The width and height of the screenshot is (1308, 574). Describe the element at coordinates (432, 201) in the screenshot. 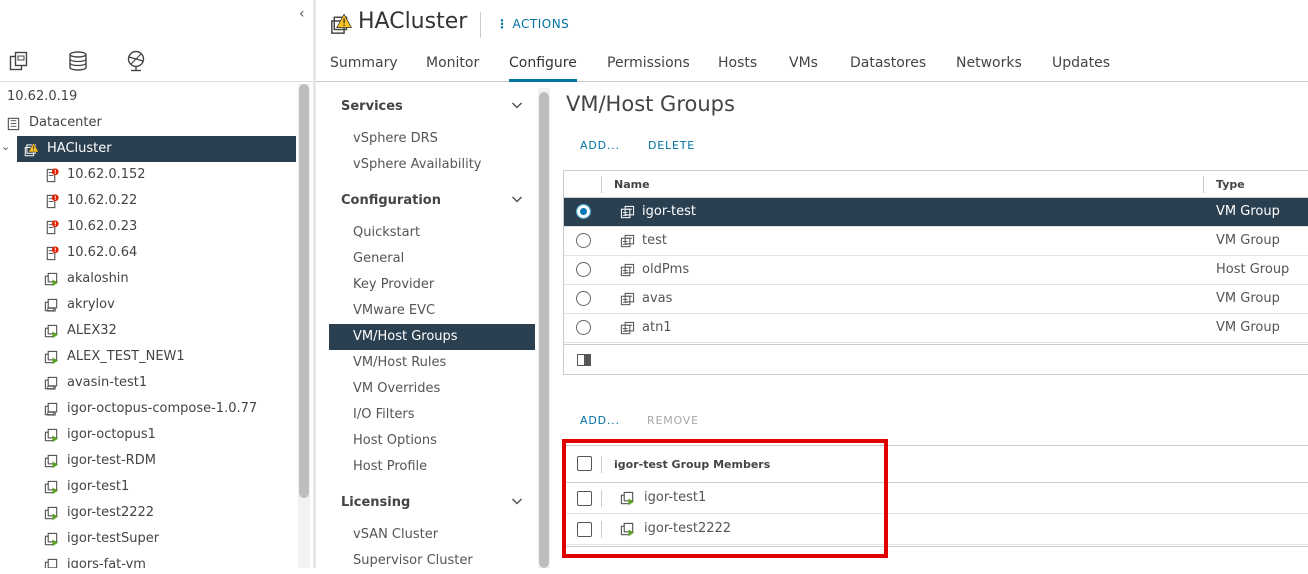

I see `menu-section-configuration: Configuration` at that location.